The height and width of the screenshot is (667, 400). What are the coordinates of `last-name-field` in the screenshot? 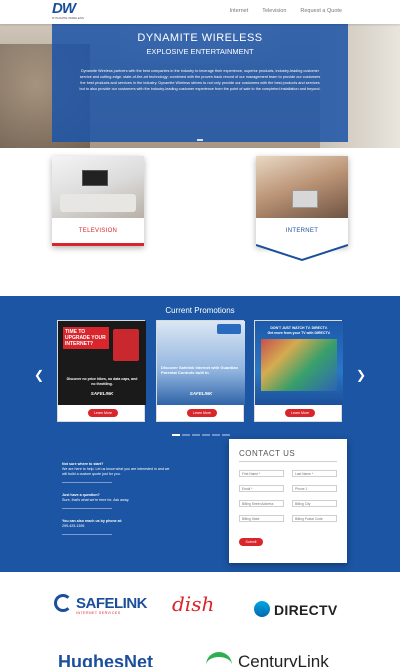 It's located at (314, 473).